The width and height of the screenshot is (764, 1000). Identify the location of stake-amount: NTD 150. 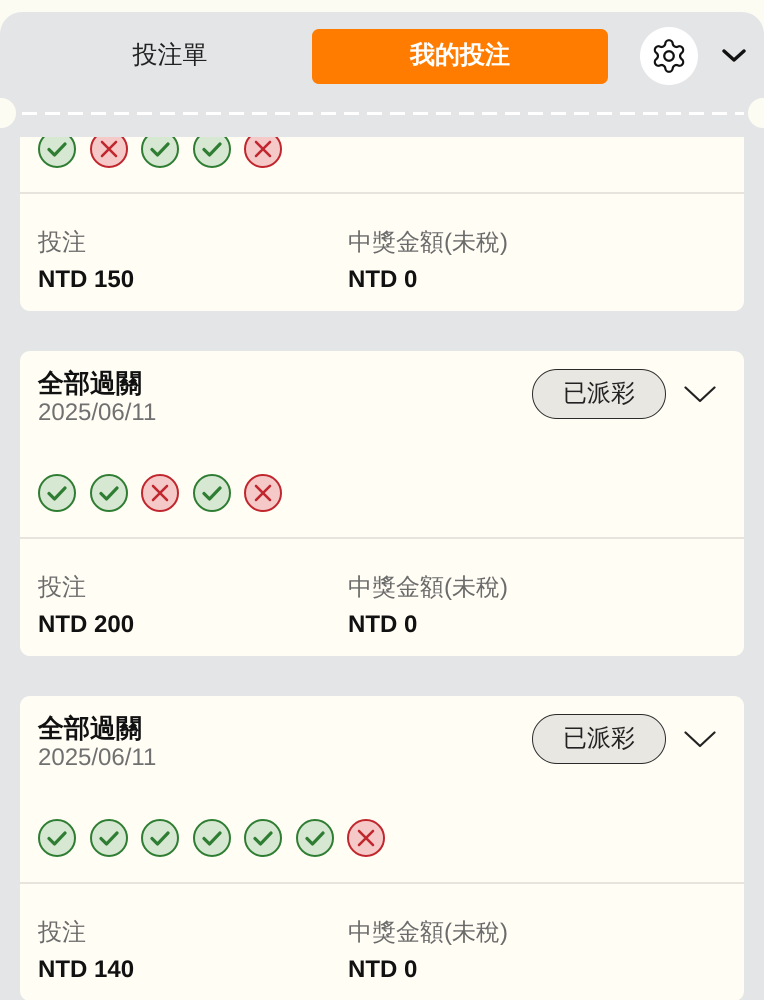
(87, 280).